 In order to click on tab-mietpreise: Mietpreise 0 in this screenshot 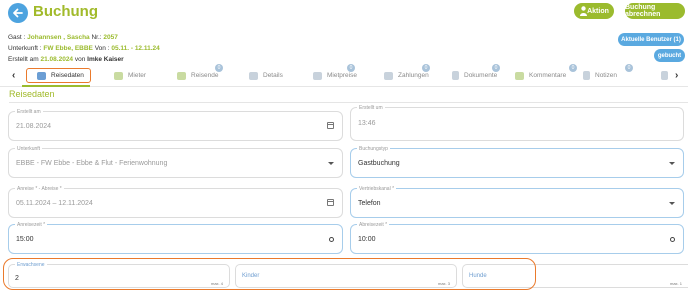, I will do `click(335, 73)`.